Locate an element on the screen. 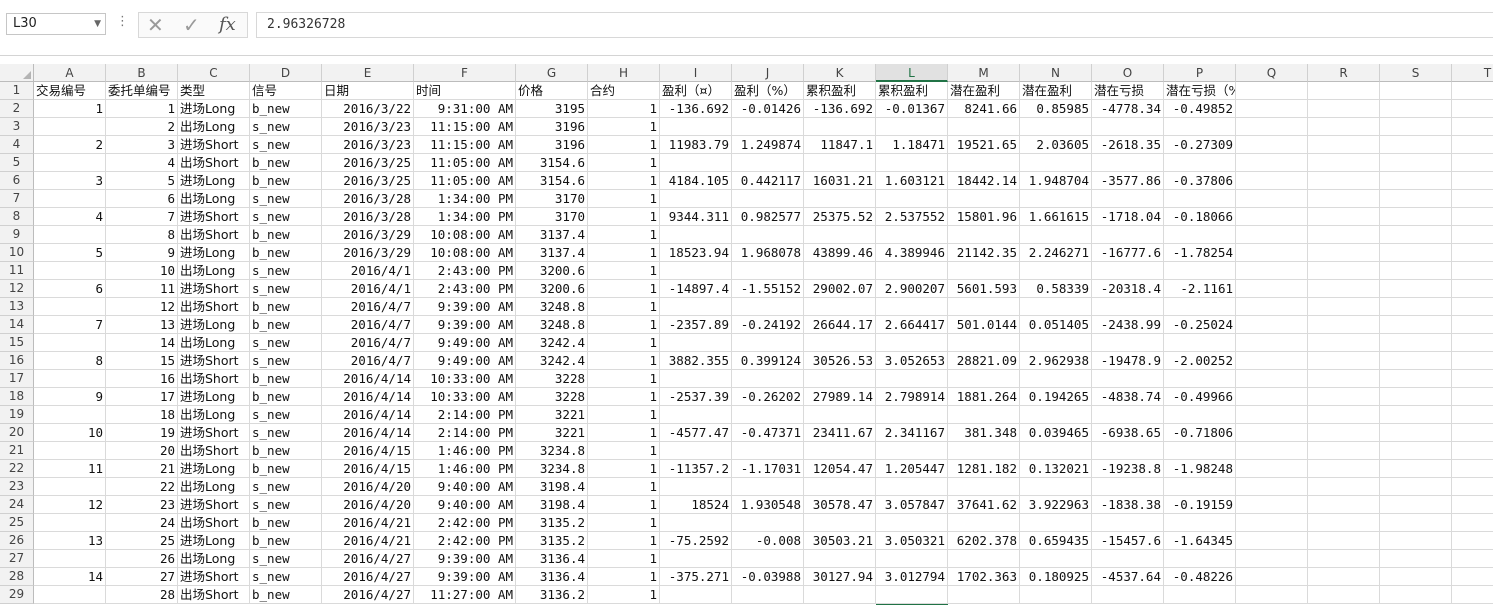 Image resolution: width=1493 pixels, height=605 pixels. column-header-R: R is located at coordinates (1344, 73).